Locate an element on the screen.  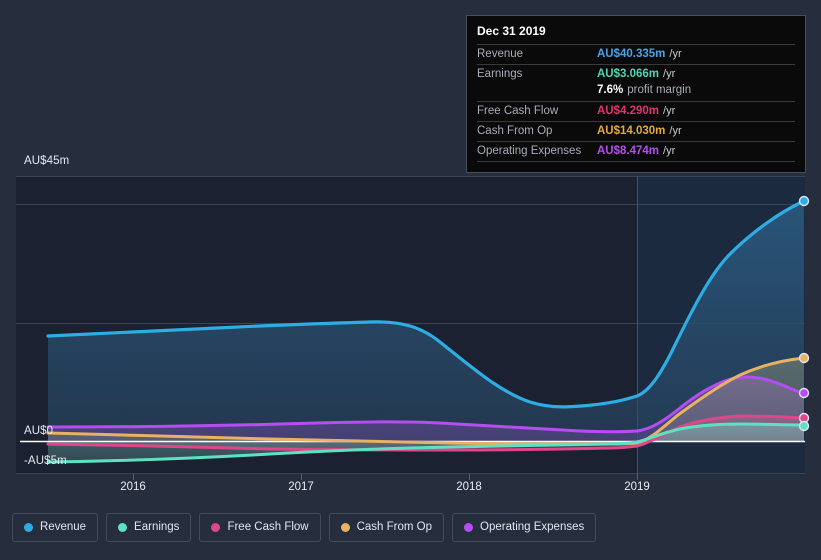
tooltip-unit-operating-expenses: /yr is located at coordinates (669, 151).